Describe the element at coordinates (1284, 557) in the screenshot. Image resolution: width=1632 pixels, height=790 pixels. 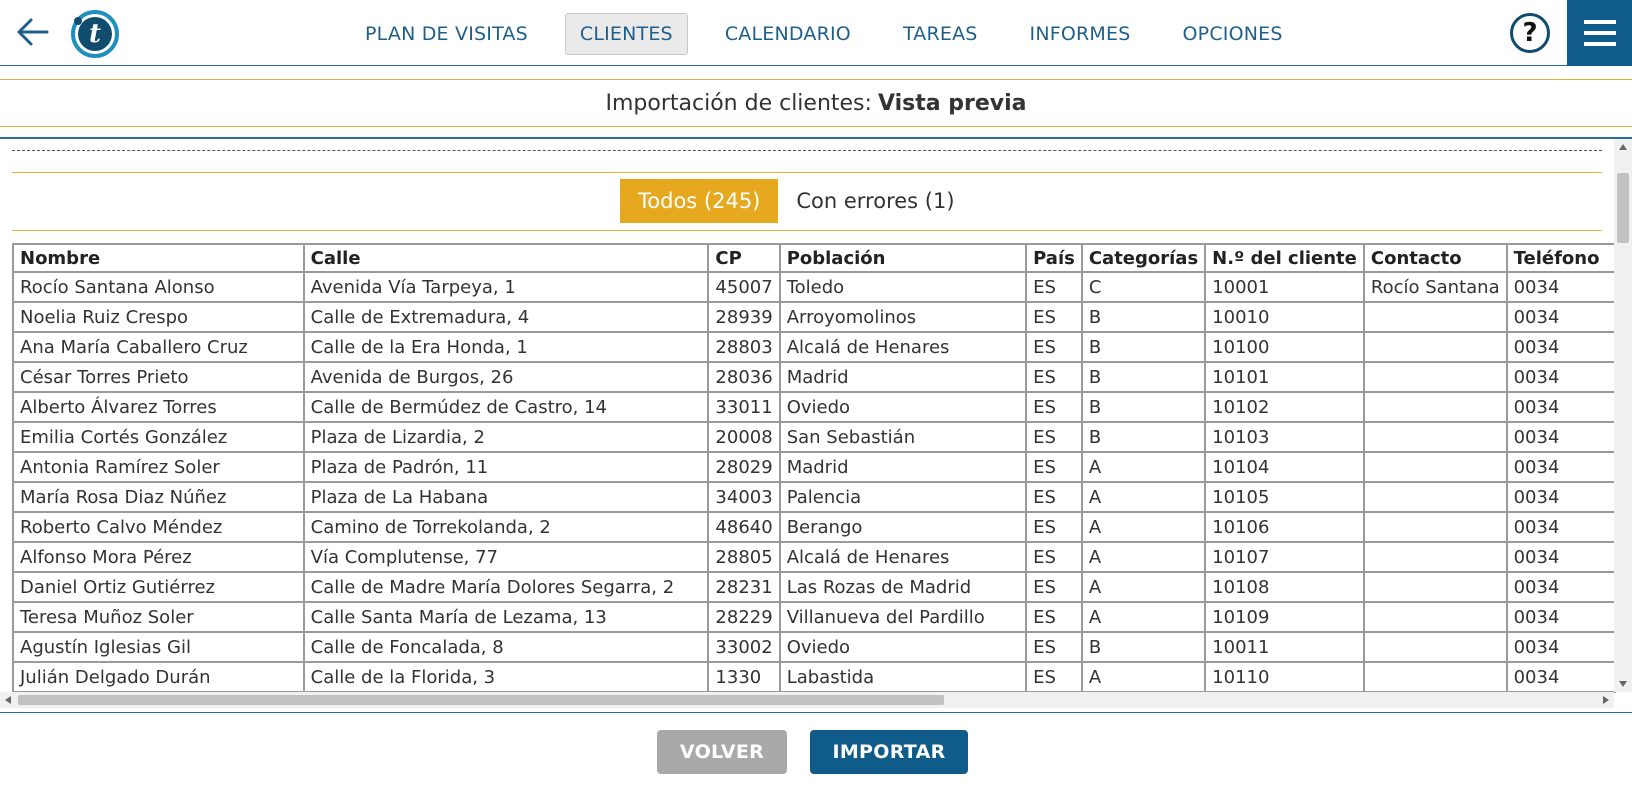
I see `table-cell: 10107` at that location.